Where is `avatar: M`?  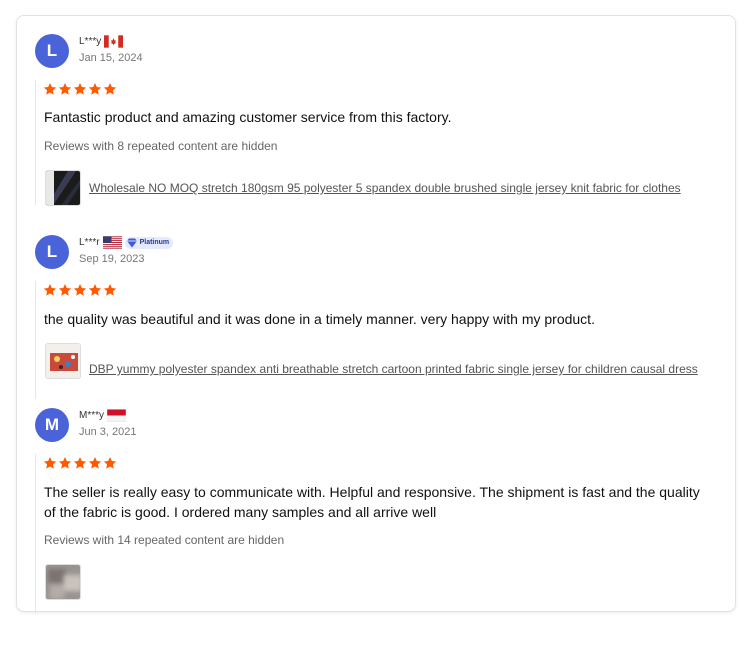 avatar: M is located at coordinates (52, 425).